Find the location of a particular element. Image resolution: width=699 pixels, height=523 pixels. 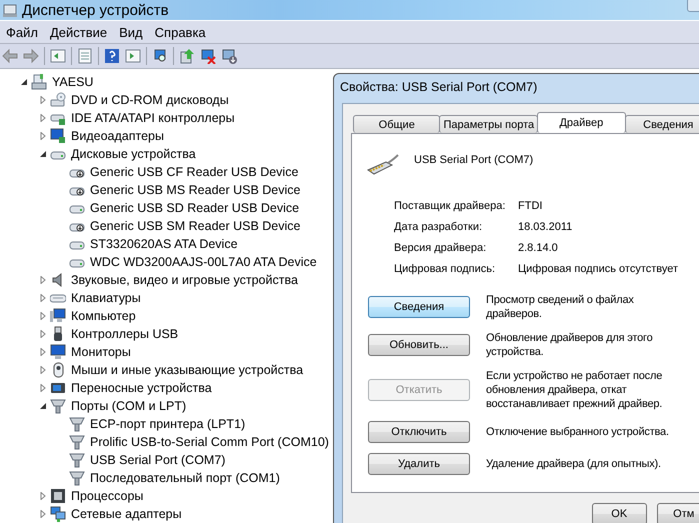

menu-item: Вид is located at coordinates (131, 32).